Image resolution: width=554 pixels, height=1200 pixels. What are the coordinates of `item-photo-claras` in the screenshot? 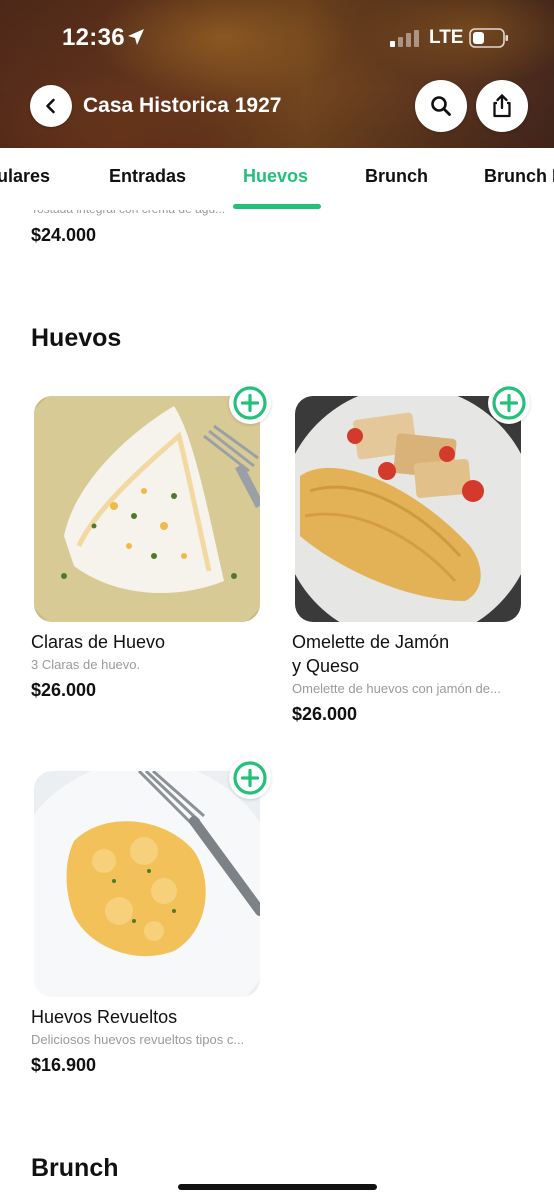 It's located at (147, 509).